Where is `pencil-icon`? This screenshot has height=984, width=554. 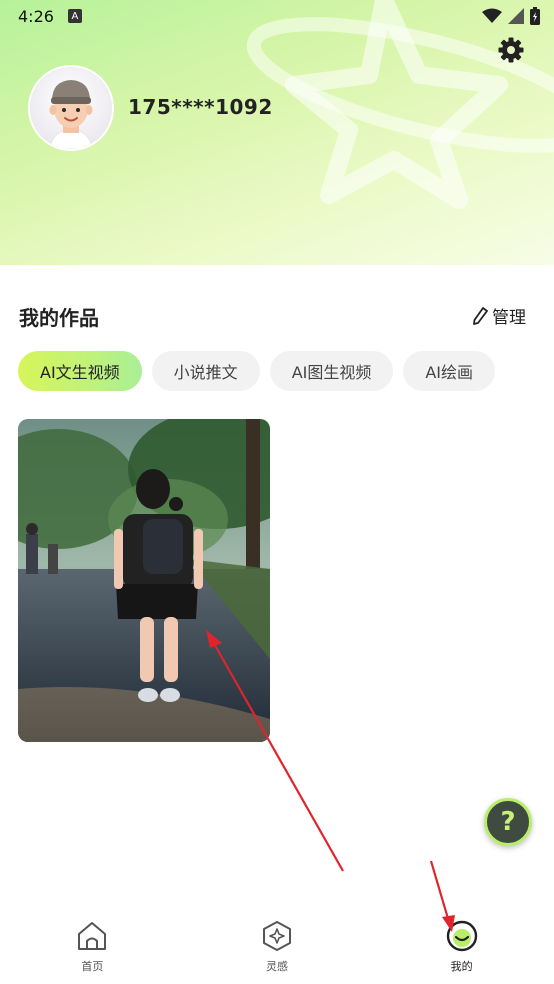 pencil-icon is located at coordinates (480, 315).